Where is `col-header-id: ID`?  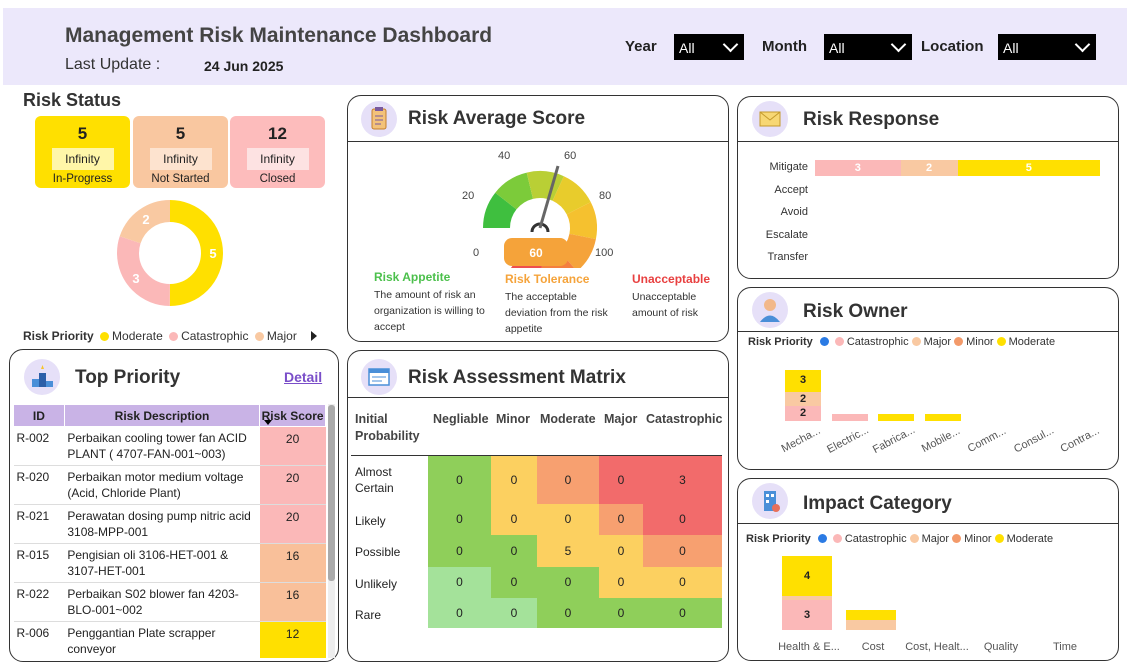
col-header-id: ID is located at coordinates (39, 415).